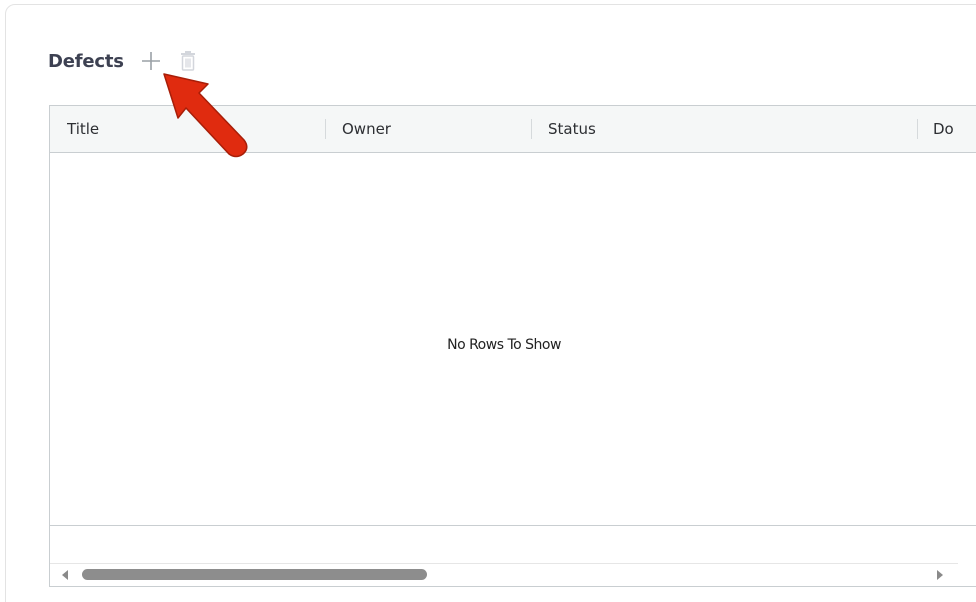 The image size is (976, 602). Describe the element at coordinates (943, 129) in the screenshot. I see `column-header-label: Do` at that location.